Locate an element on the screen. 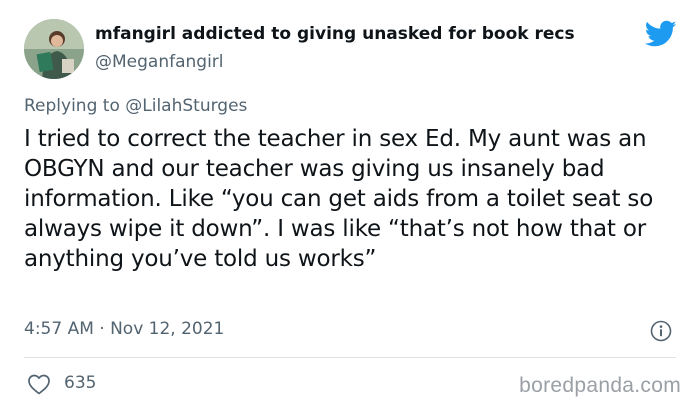  like-count: 635 is located at coordinates (80, 383).